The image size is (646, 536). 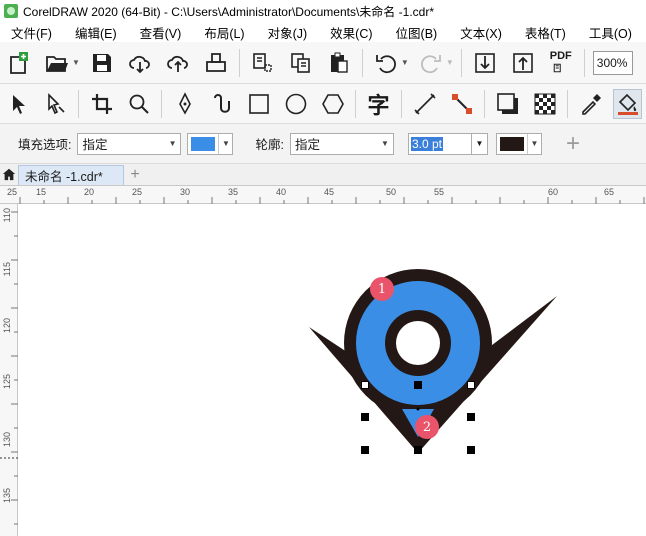 I want to click on vertical-ruler: 110 115 120 125 130 135, so click(x=9, y=370).